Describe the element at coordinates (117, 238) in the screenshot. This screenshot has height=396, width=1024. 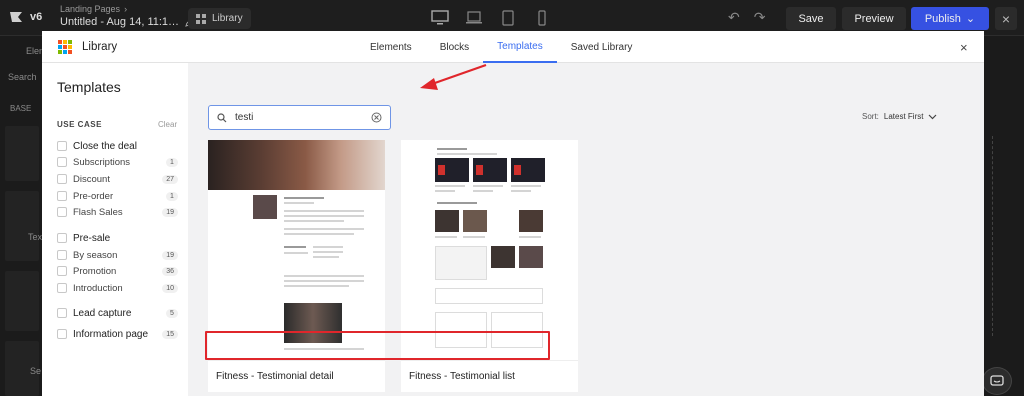
I see `filter-pre-sale: Pre-sale` at that location.